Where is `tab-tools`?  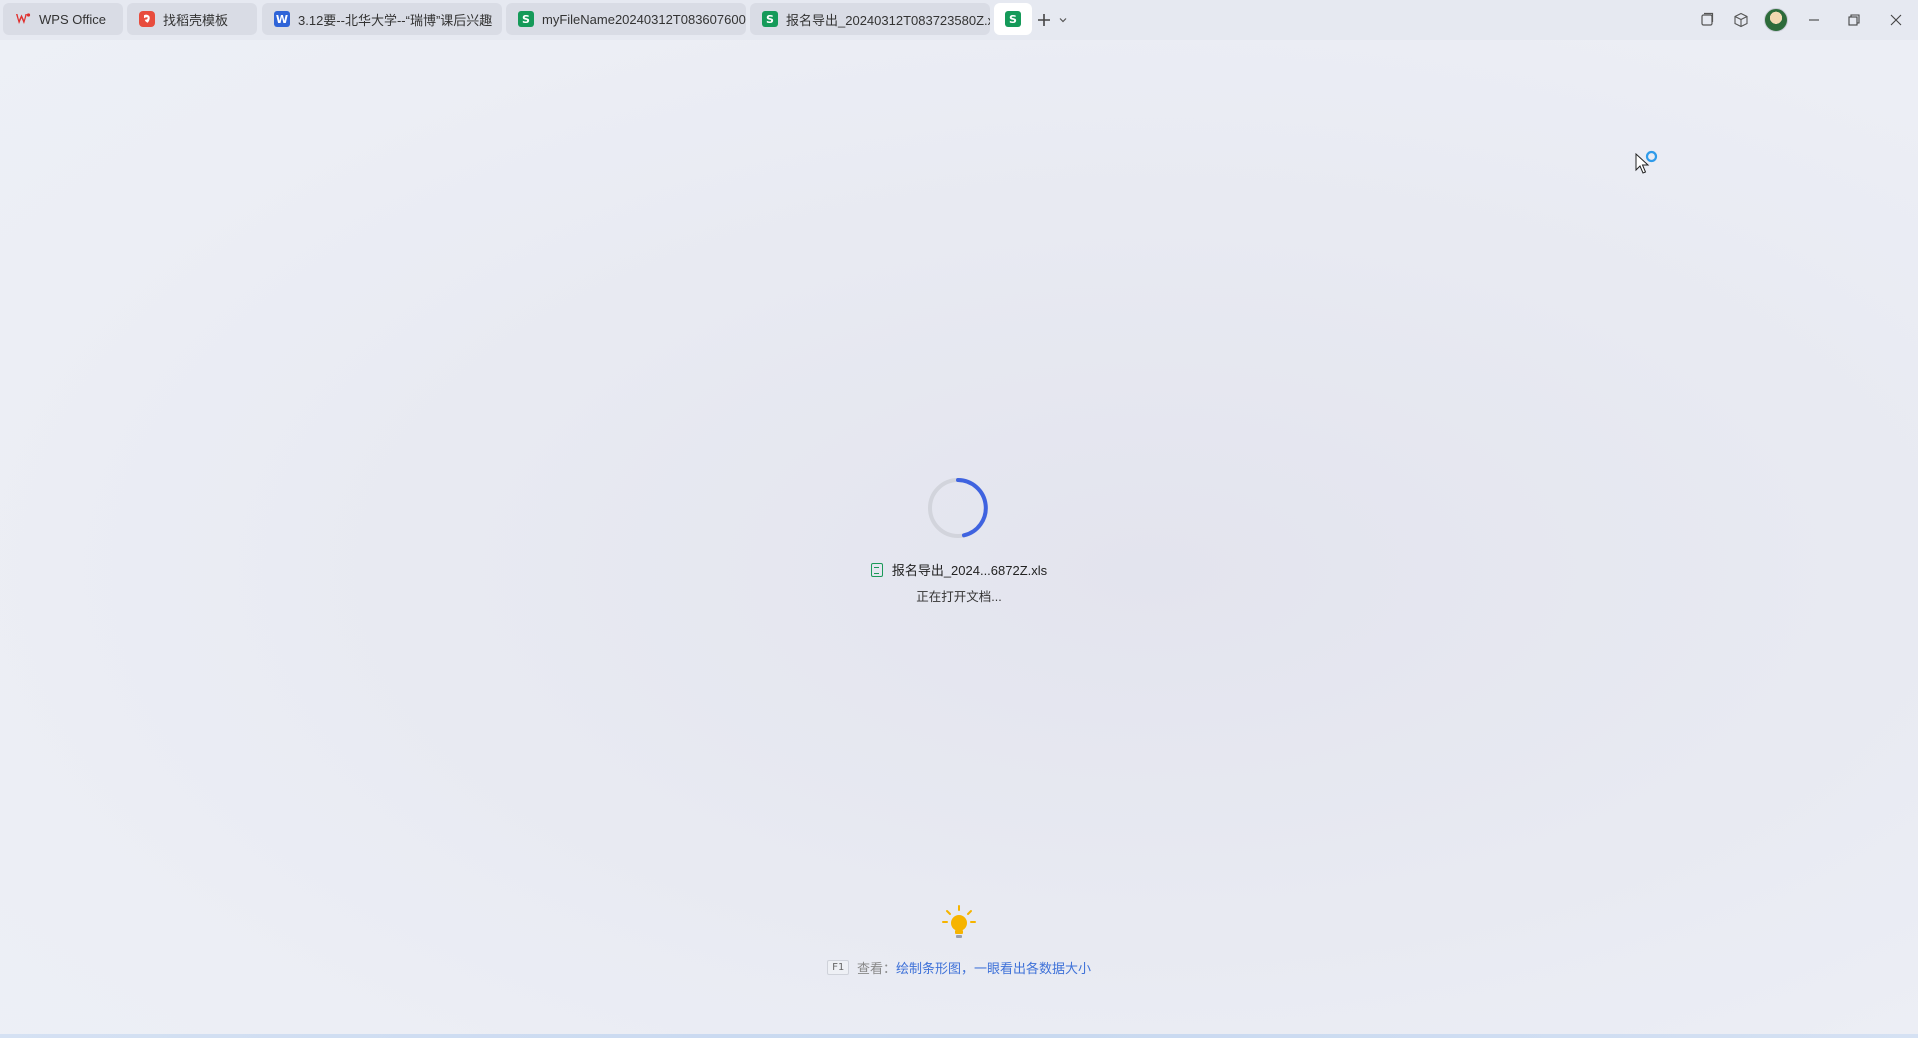
tab-tools is located at coordinates (1052, 20).